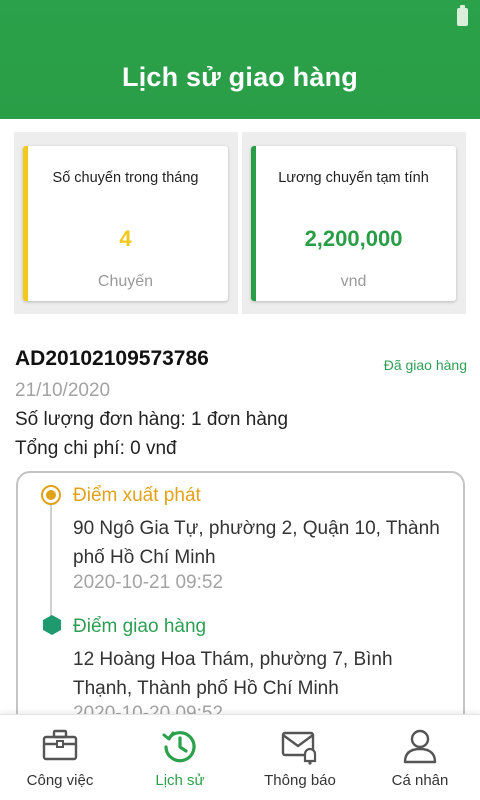  I want to click on stat-card-trips: Số chuyến trong tháng 4 Chuyến, so click(125, 223).